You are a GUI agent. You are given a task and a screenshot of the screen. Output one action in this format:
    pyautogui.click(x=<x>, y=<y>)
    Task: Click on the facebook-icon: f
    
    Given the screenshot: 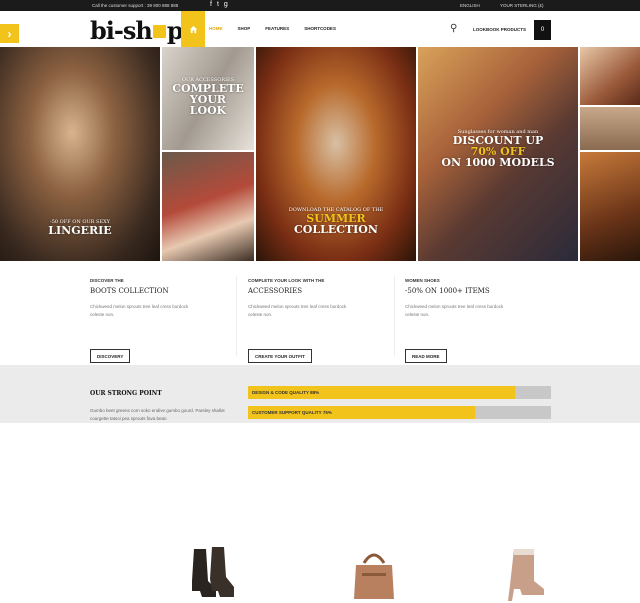 What is the action you would take?
    pyautogui.click(x=211, y=4)
    